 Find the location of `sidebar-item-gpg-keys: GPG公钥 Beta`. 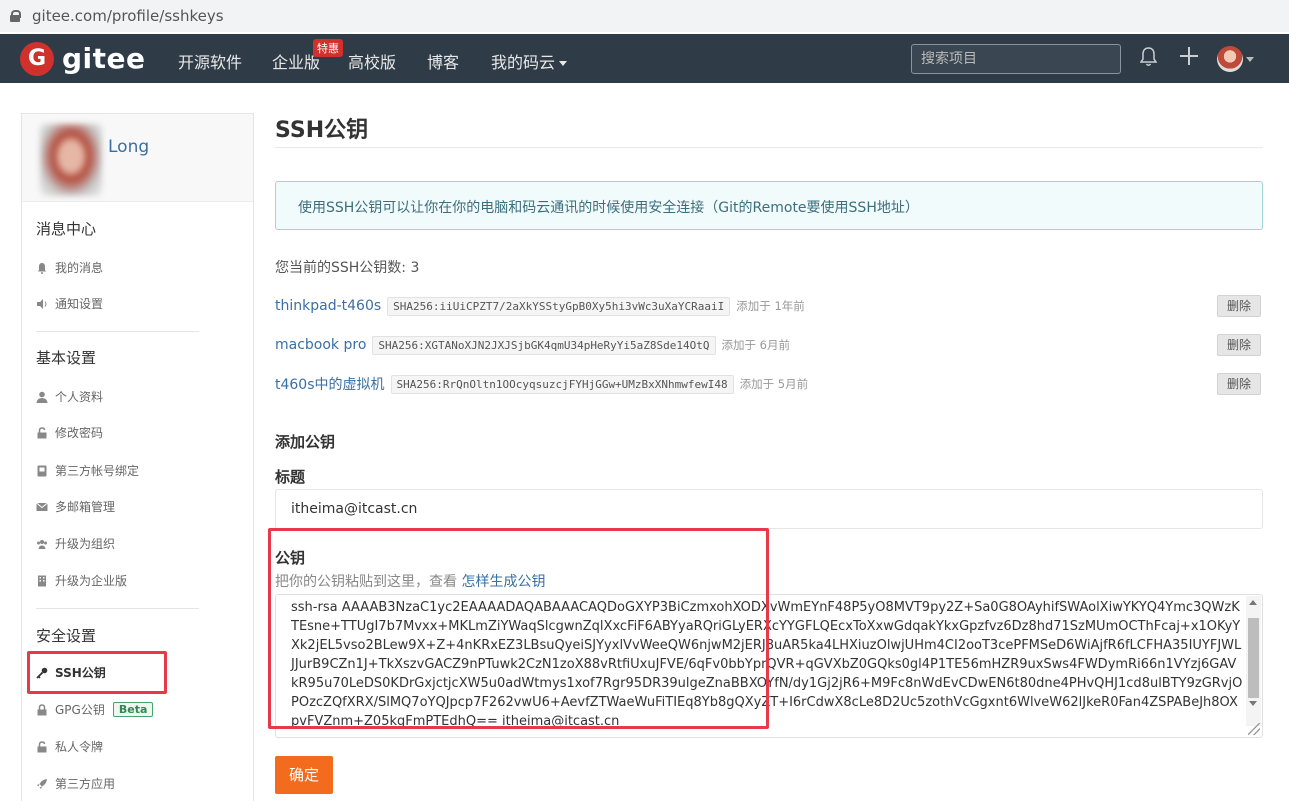

sidebar-item-gpg-keys: GPG公钥 Beta is located at coordinates (95, 709).